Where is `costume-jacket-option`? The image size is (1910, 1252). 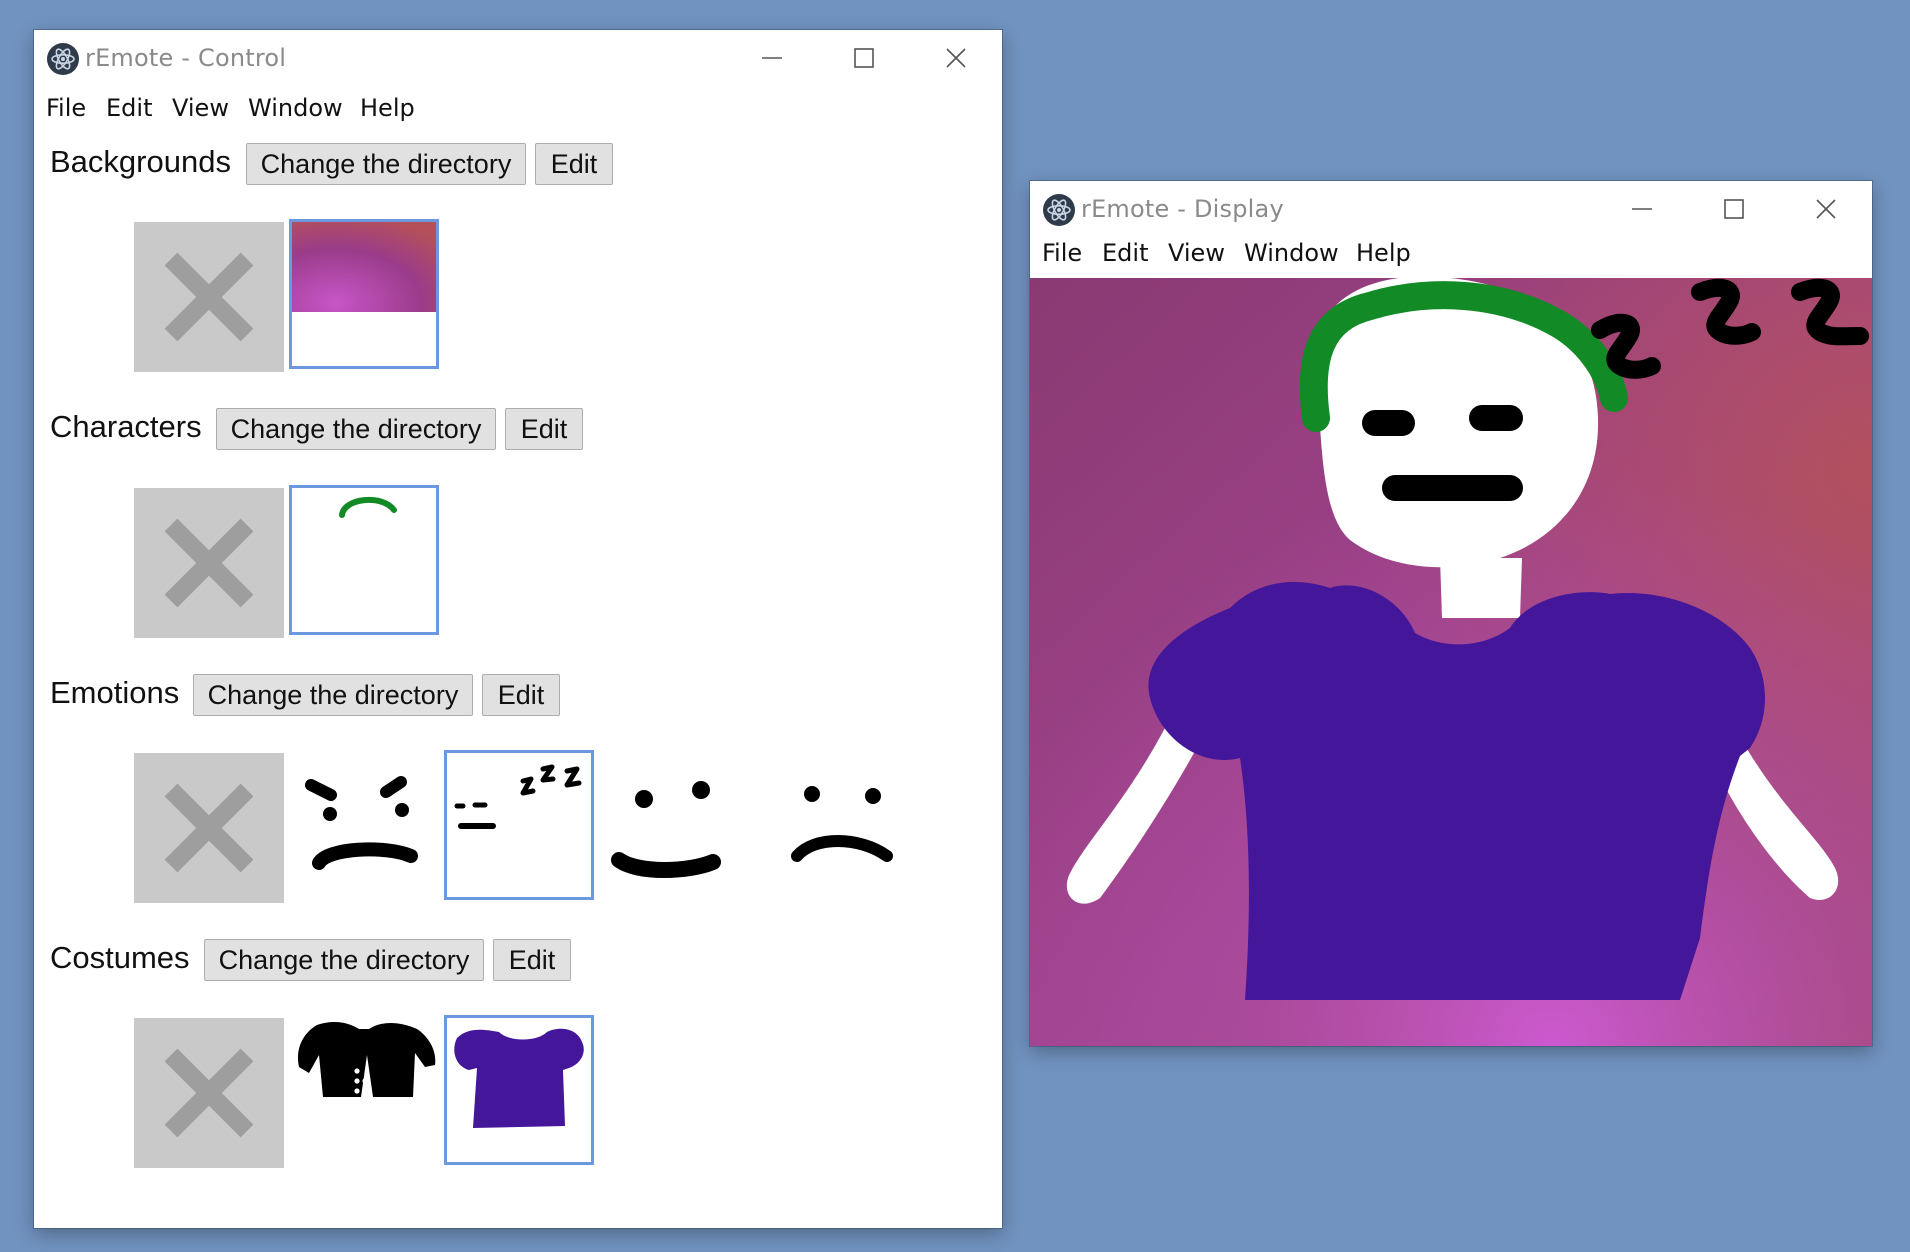
costume-jacket-option is located at coordinates (364, 1090).